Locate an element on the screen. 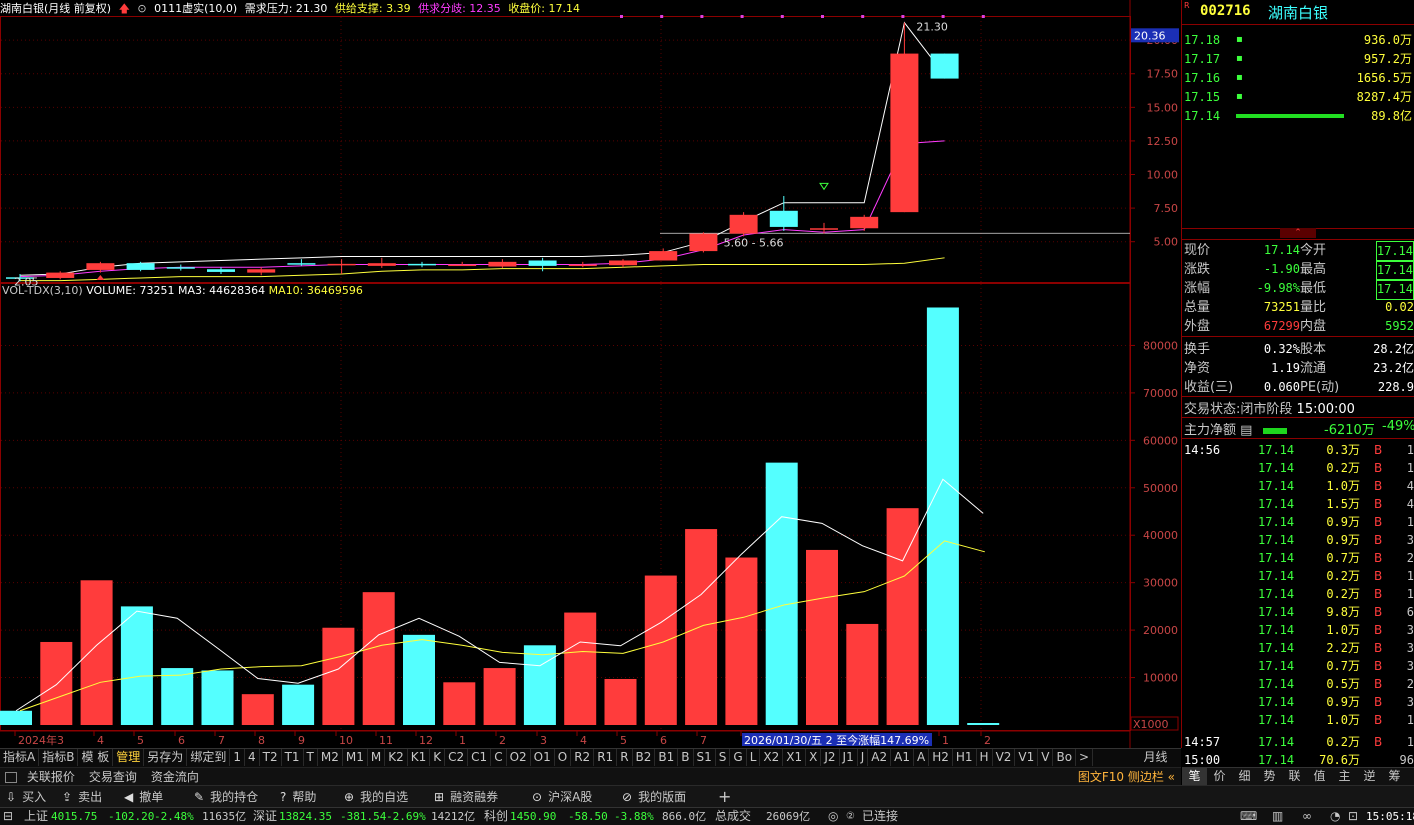 The height and width of the screenshot is (825, 1414). menu-item: 资金流向 is located at coordinates (175, 777).